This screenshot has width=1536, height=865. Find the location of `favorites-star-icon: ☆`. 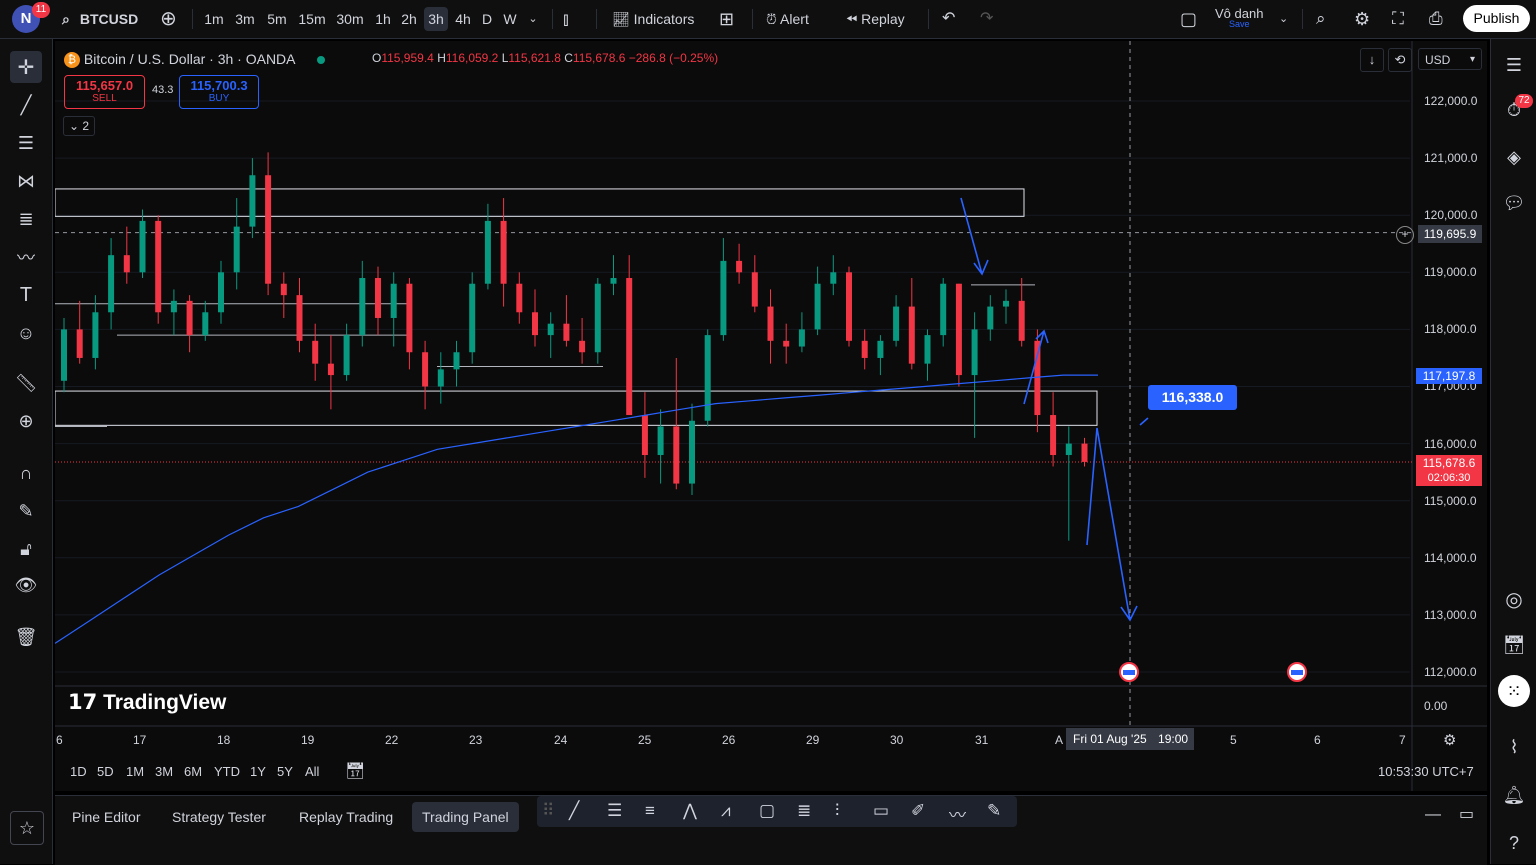

favorites-star-icon: ☆ is located at coordinates (27, 828).